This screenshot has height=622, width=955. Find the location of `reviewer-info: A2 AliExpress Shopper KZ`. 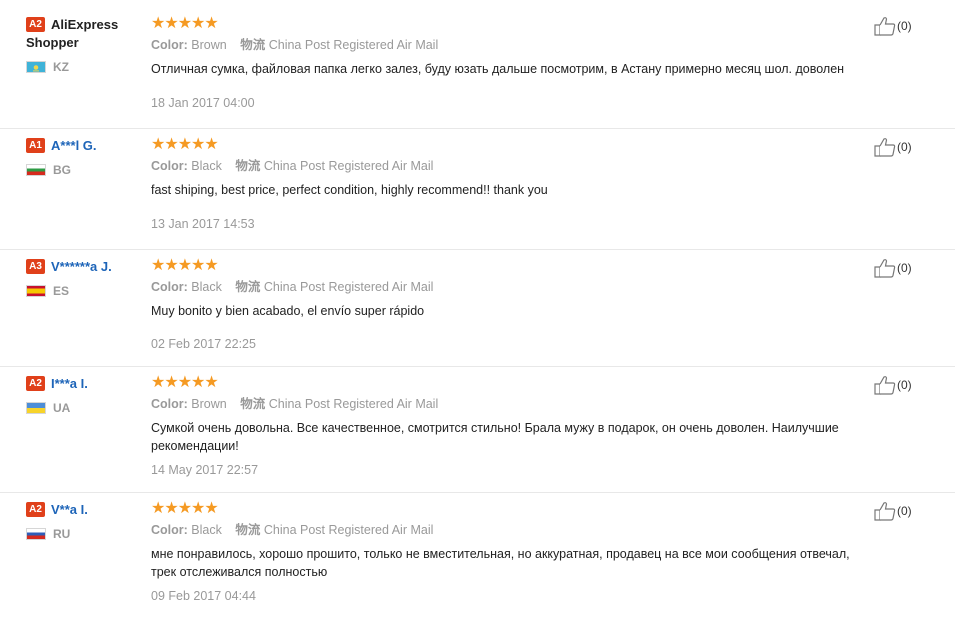

reviewer-info: A2 AliExpress Shopper KZ is located at coordinates (86, 45).